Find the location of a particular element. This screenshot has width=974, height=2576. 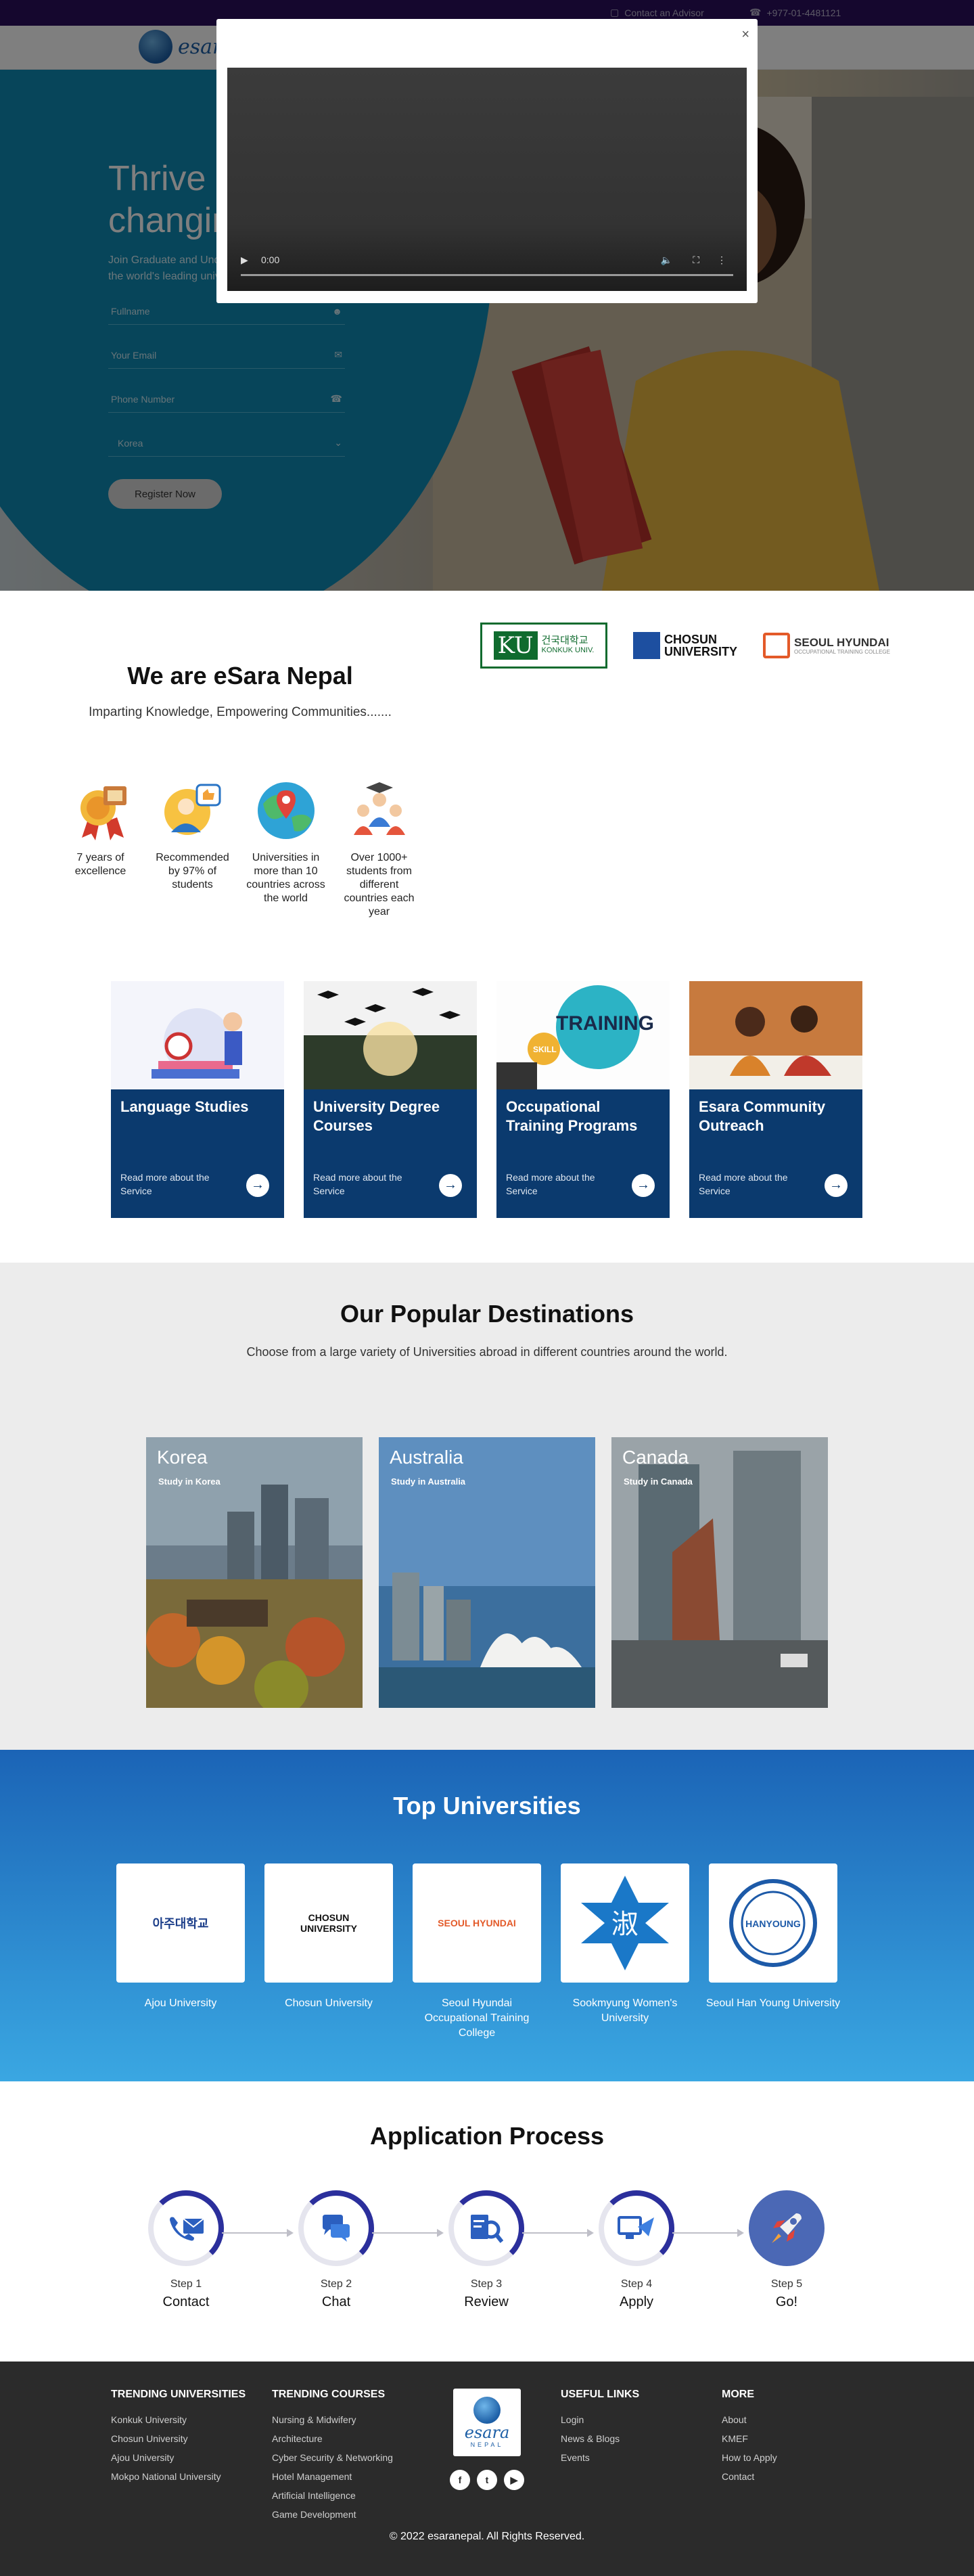

footer-link: Mokpo National University is located at coordinates (178, 2476).